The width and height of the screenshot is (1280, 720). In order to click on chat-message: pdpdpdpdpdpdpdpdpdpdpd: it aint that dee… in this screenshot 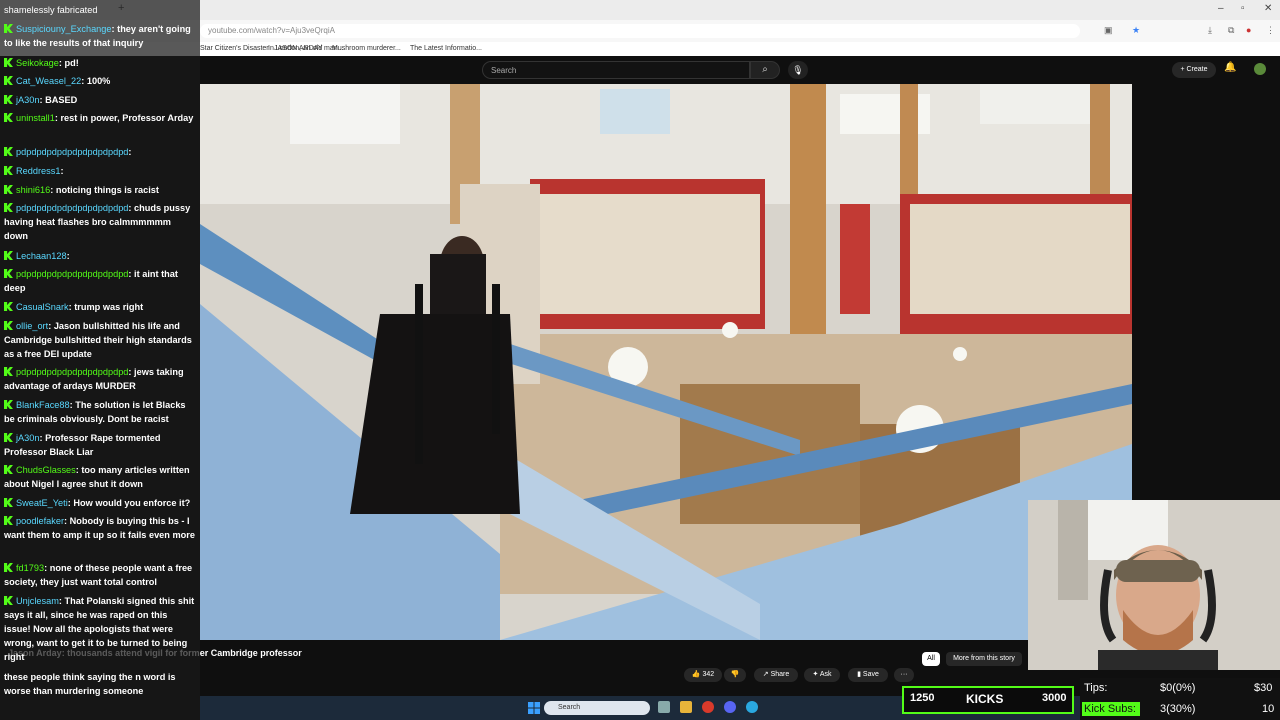, I will do `click(100, 281)`.